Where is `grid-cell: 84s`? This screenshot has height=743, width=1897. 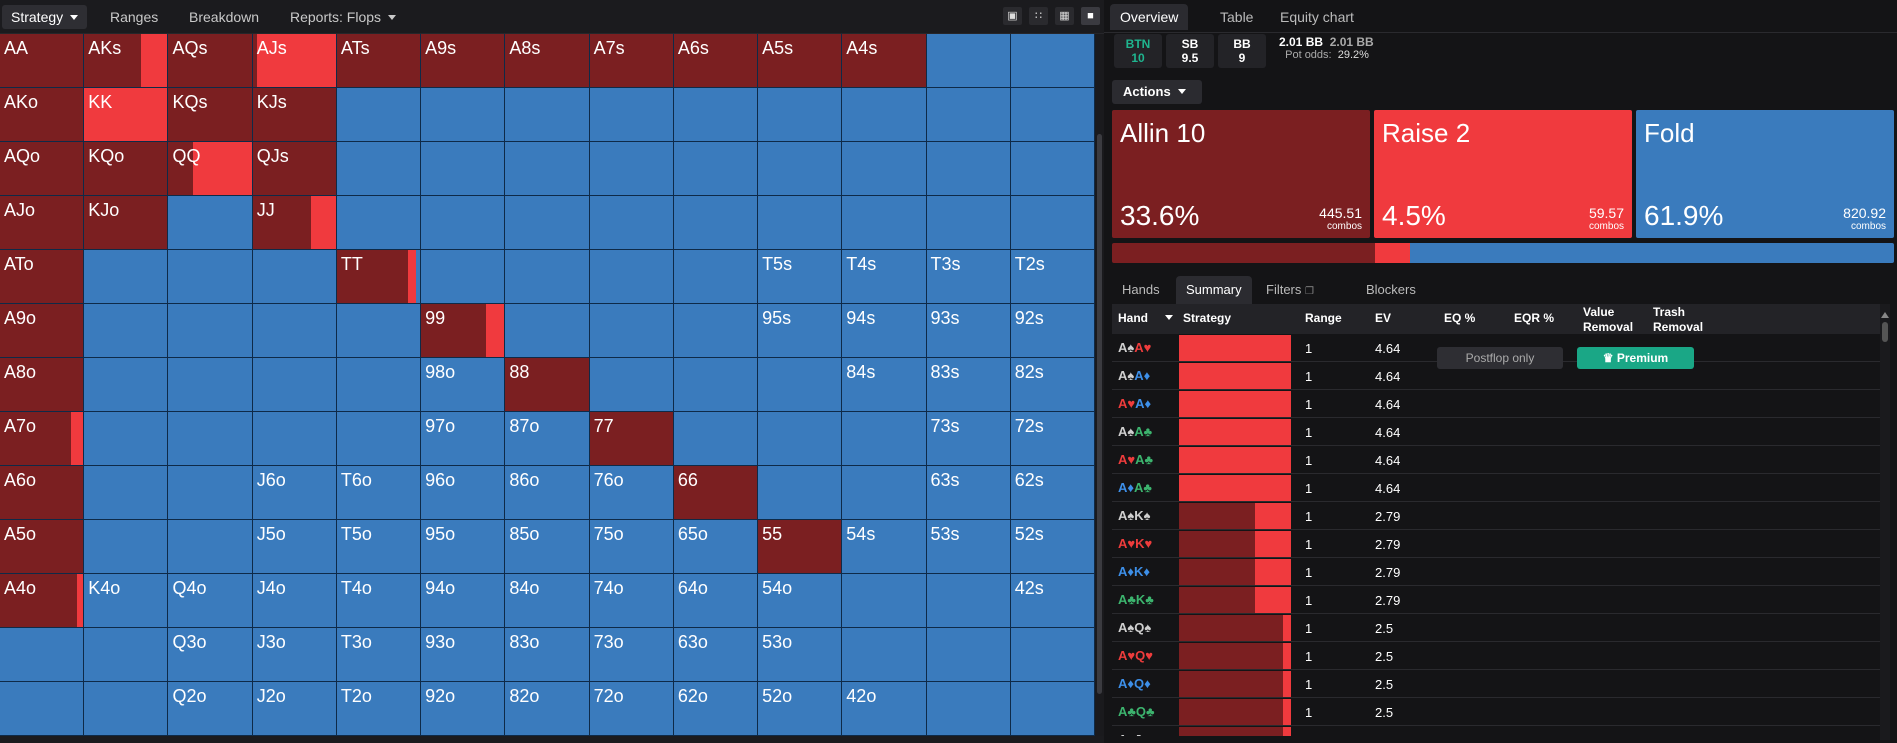 grid-cell: 84s is located at coordinates (884, 385).